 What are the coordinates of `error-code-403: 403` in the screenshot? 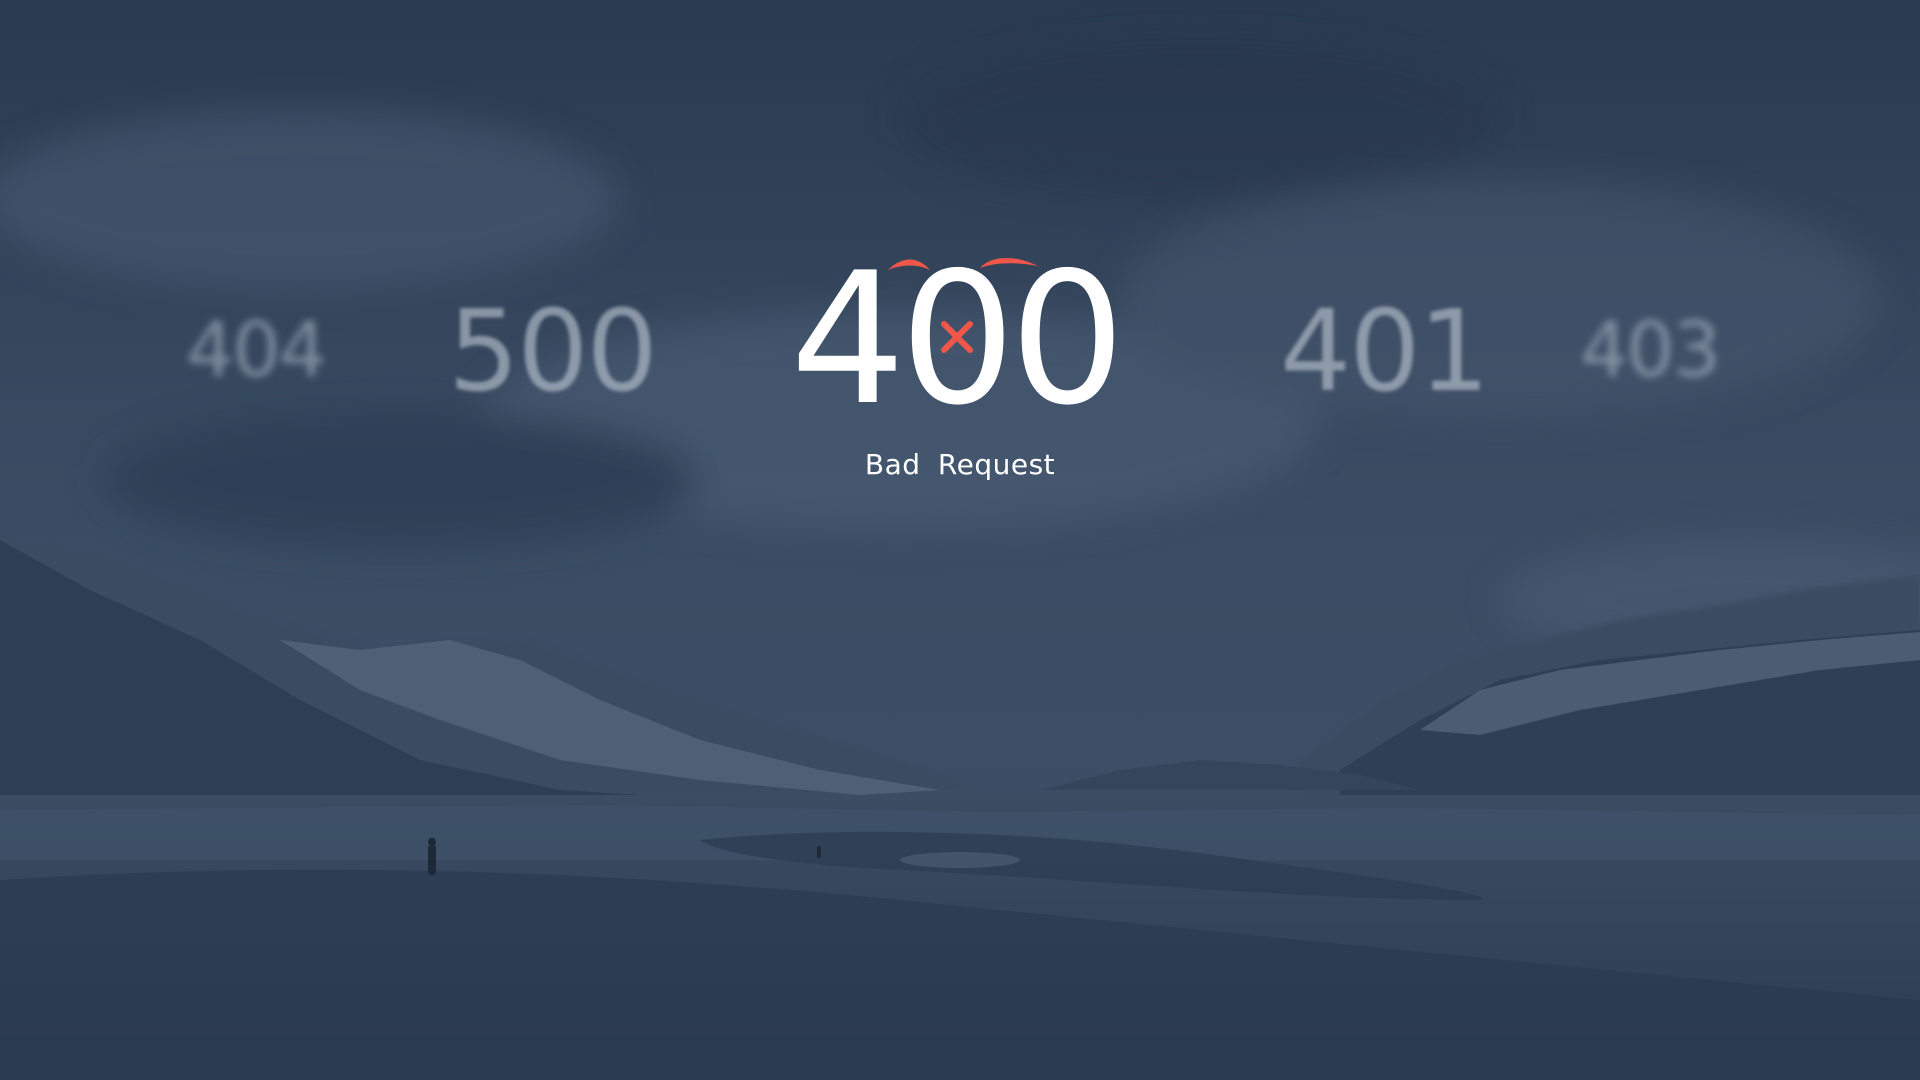 It's located at (1650, 349).